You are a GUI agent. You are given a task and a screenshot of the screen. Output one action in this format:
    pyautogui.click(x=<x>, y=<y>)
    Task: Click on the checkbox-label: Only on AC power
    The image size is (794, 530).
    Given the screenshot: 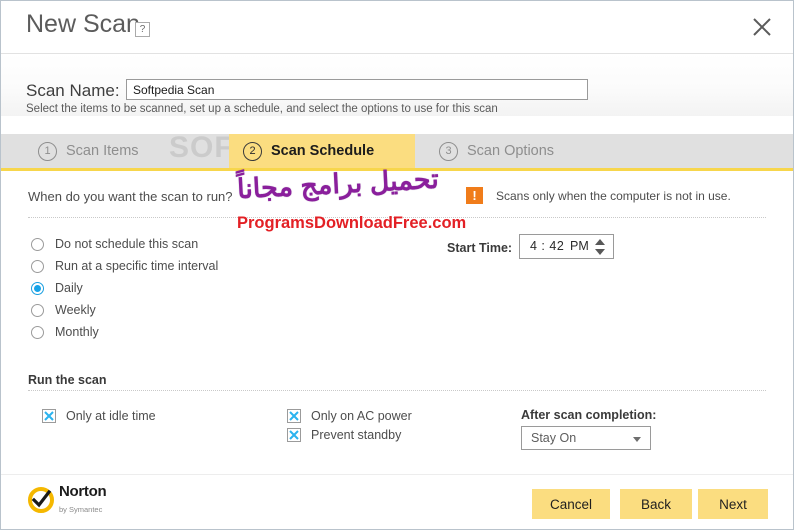 What is the action you would take?
    pyautogui.click(x=361, y=416)
    